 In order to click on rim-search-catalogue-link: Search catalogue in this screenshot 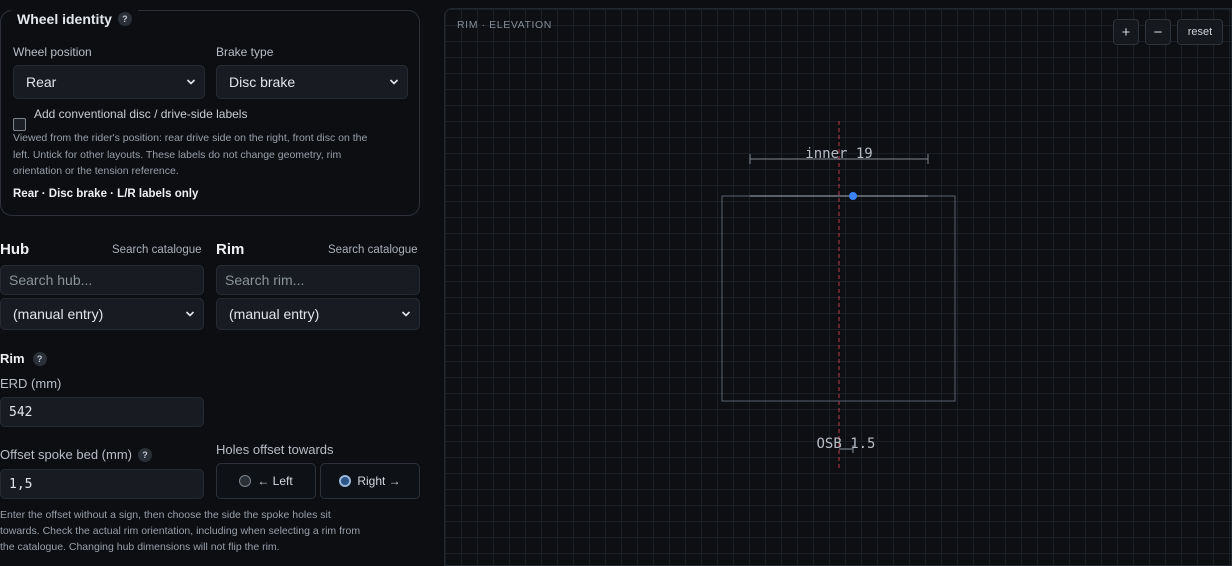, I will do `click(373, 250)`.